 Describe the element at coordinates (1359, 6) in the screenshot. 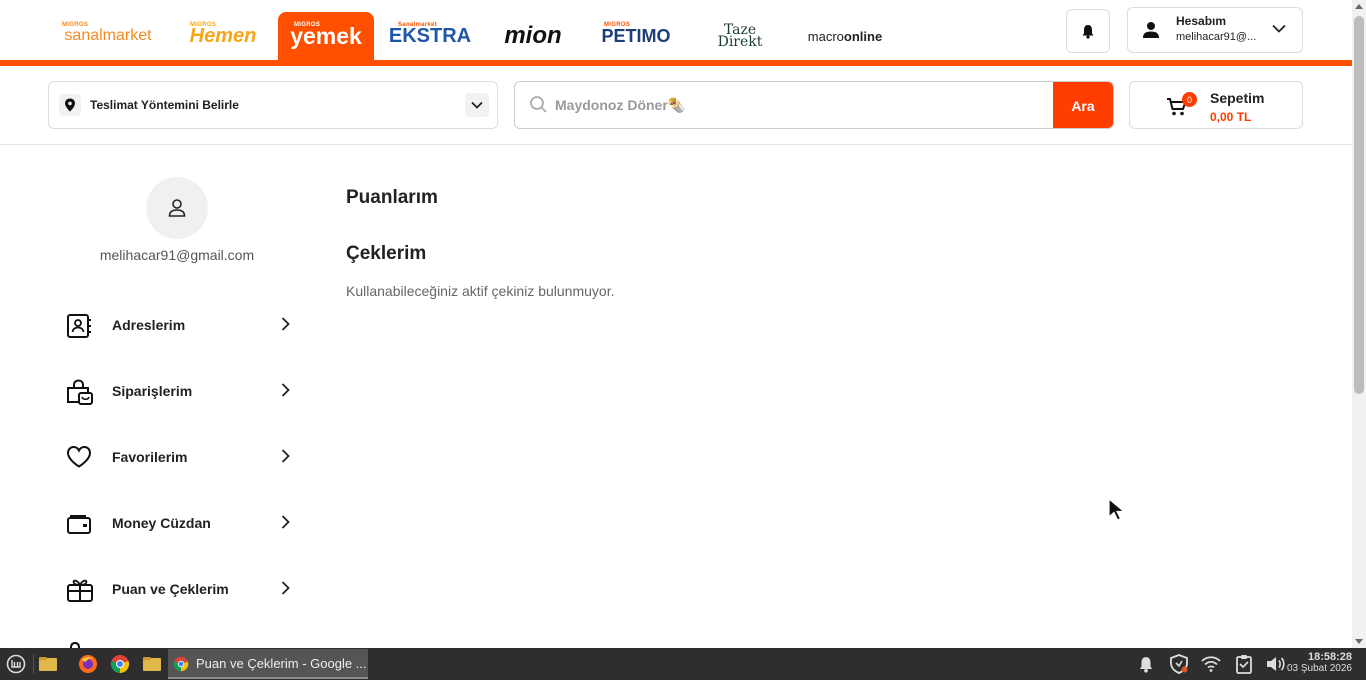

I see `scroll-up-arrow-icon` at that location.